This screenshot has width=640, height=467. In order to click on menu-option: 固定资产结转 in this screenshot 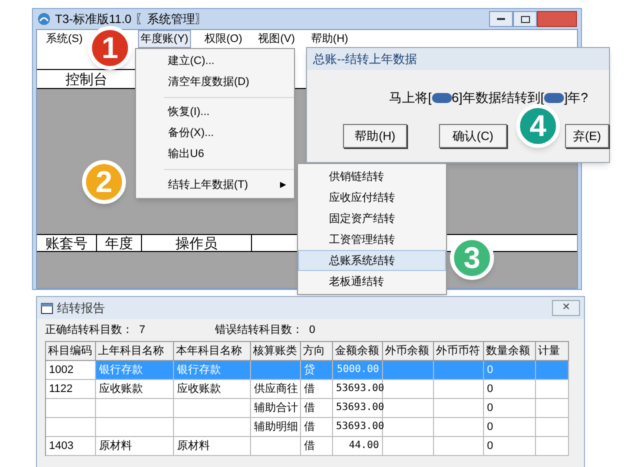, I will do `click(372, 218)`.